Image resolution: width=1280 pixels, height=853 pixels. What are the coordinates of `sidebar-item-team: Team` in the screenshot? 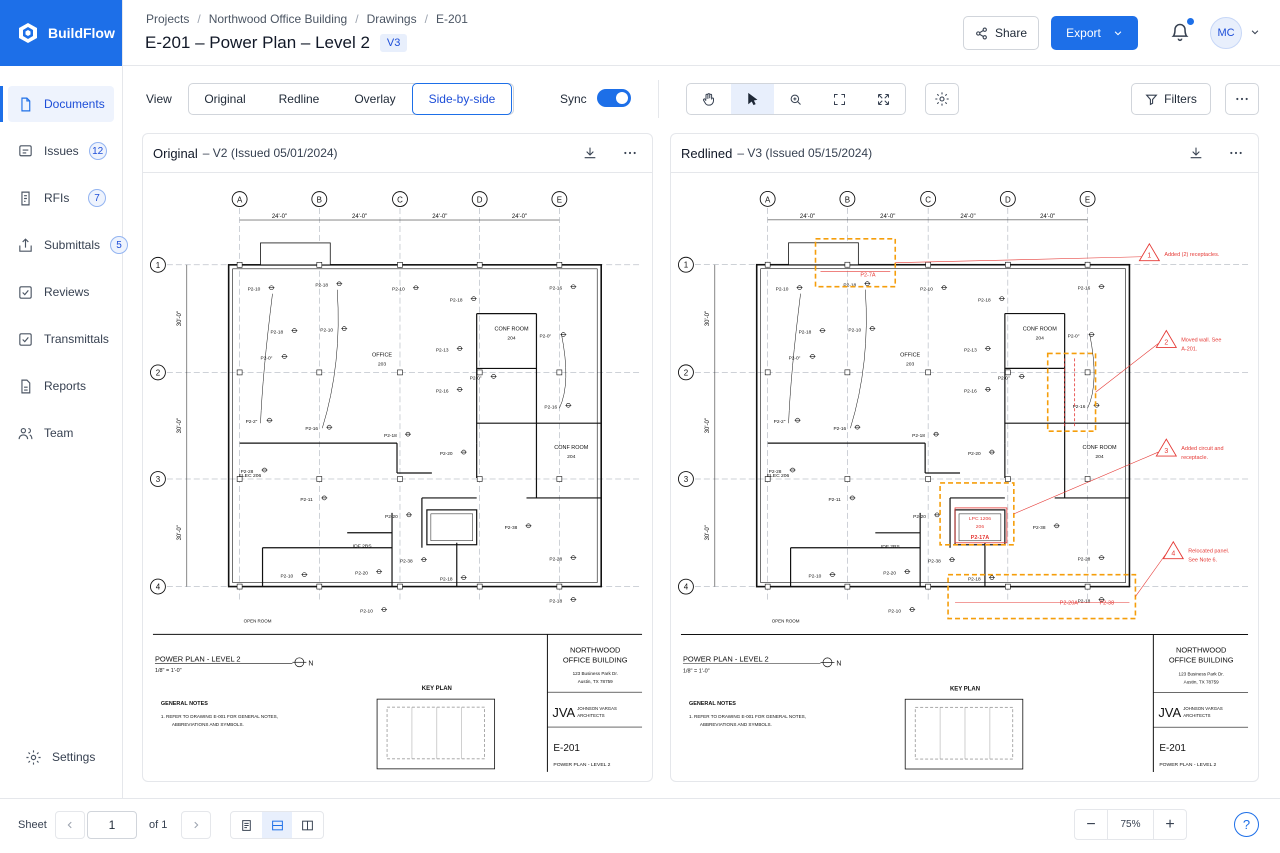 It's located at (61, 433).